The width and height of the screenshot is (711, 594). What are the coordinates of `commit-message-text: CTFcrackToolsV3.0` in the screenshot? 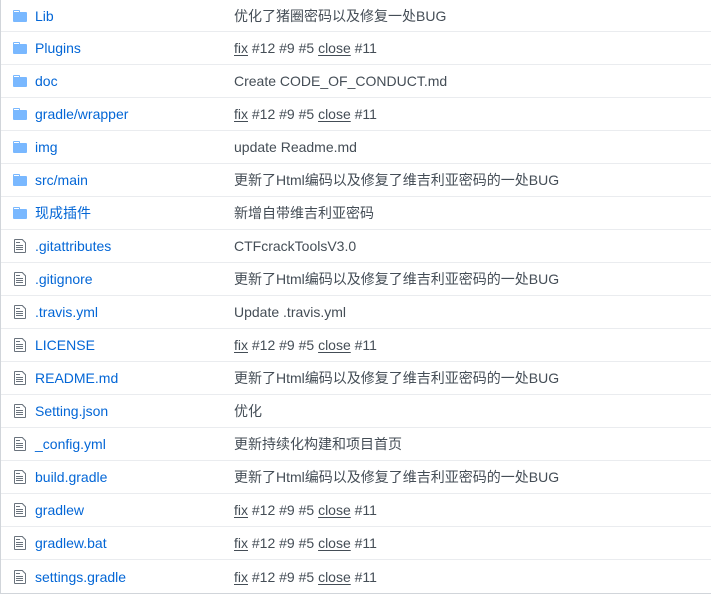 It's located at (295, 246).